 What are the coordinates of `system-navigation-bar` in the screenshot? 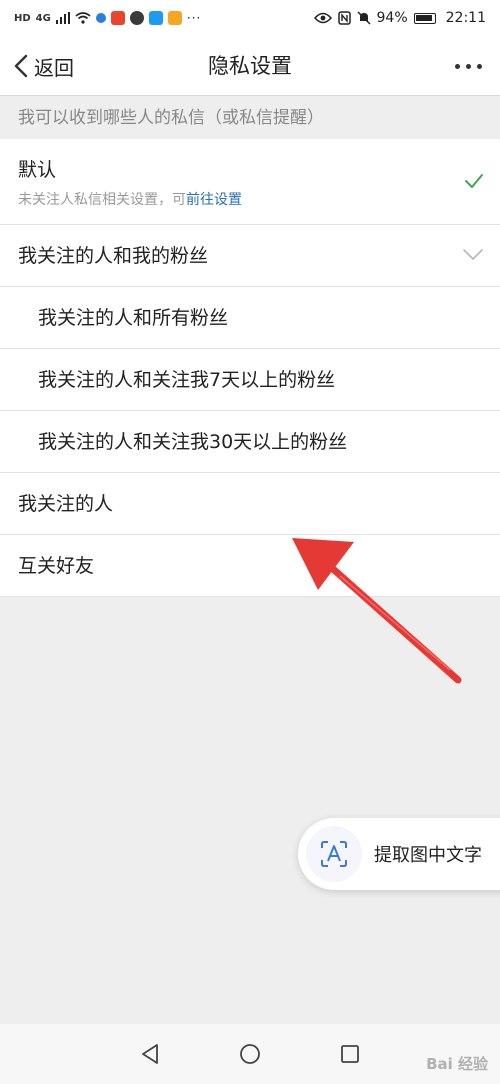 It's located at (250, 1054).